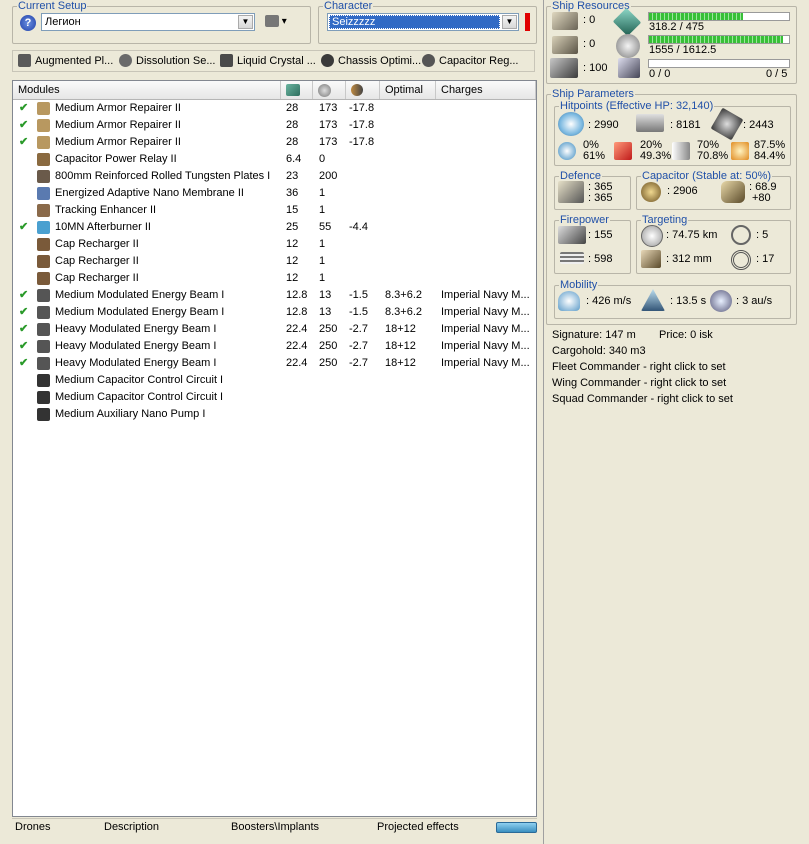  Describe the element at coordinates (486, 90) in the screenshot. I see `column-charges: Charges` at that location.